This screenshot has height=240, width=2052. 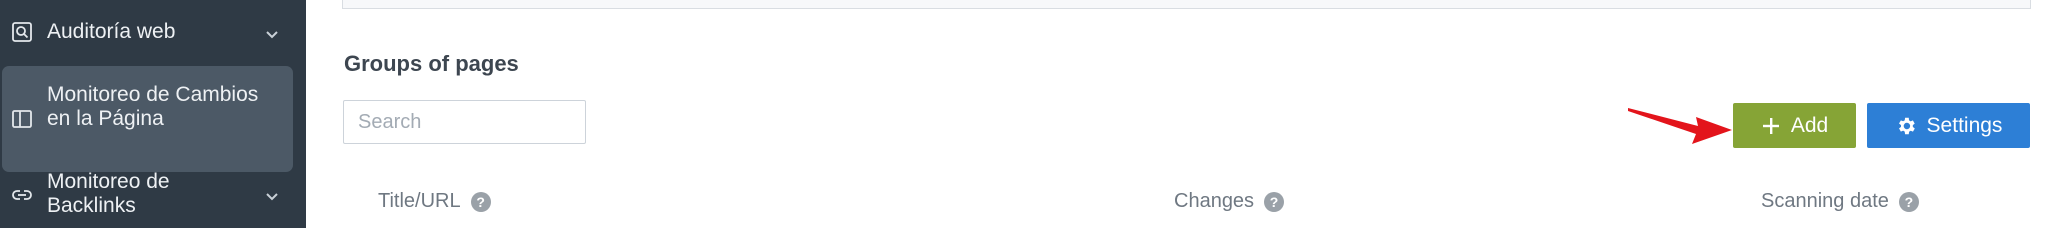 What do you see at coordinates (1825, 201) in the screenshot?
I see `column-header-label: Scanning date` at bounding box center [1825, 201].